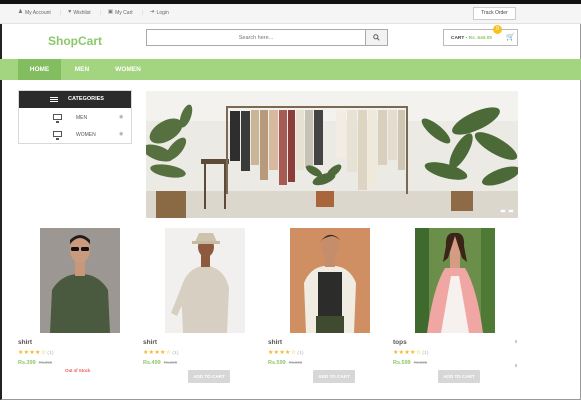 The height and width of the screenshot is (400, 581). I want to click on cart-icon: ▣, so click(110, 12).